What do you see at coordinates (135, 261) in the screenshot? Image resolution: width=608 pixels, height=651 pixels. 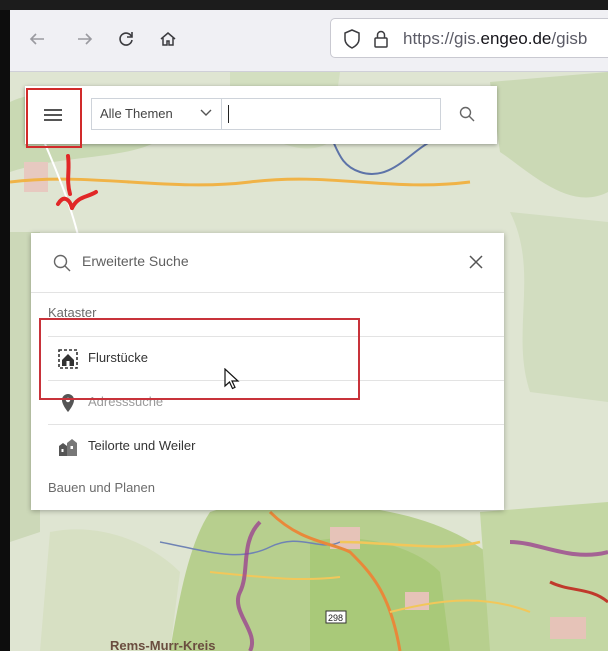 I see `dropdown-title: Erweiterte Suche` at bounding box center [135, 261].